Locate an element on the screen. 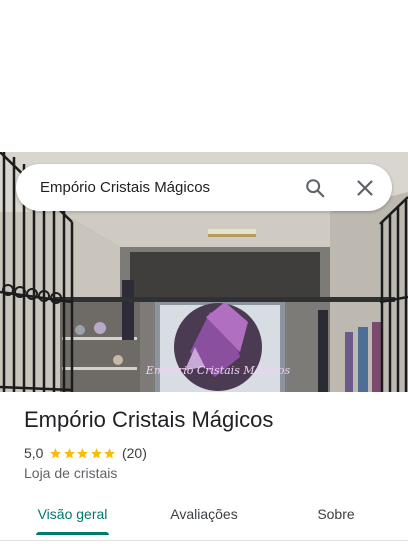  close-icon is located at coordinates (365, 188).